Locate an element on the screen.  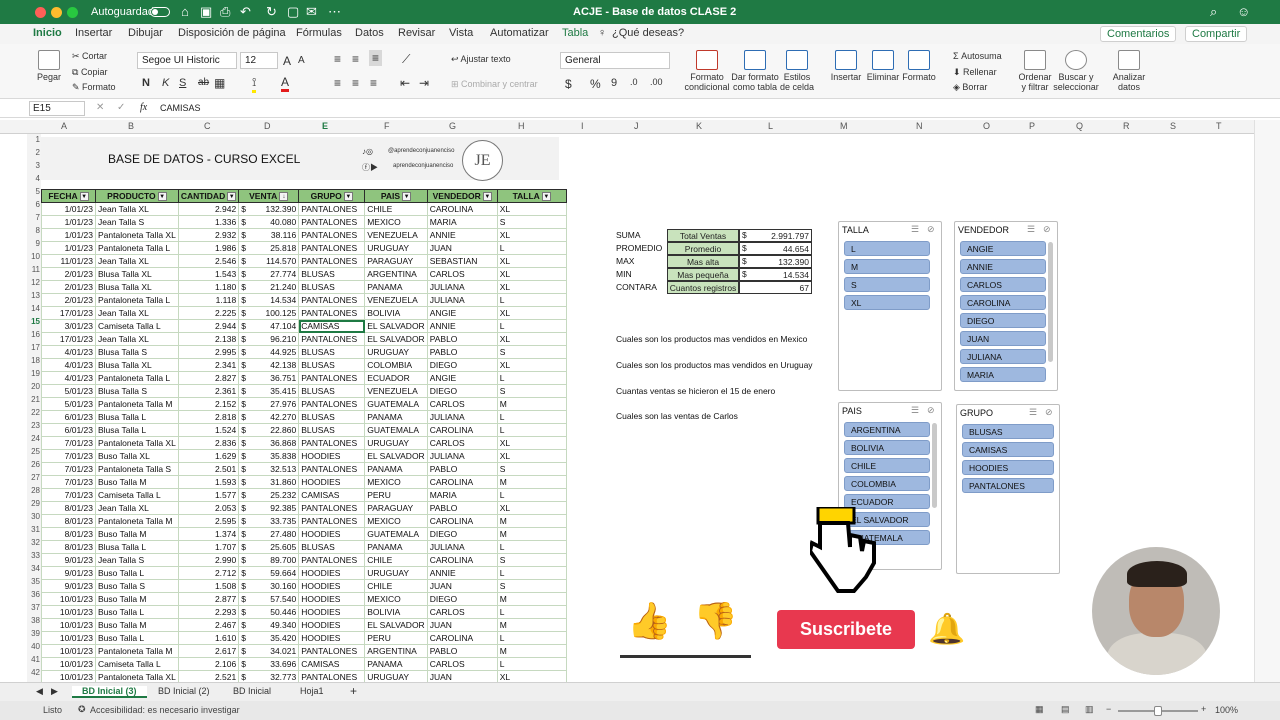
save-icon: ▣ is located at coordinates (206, 12).